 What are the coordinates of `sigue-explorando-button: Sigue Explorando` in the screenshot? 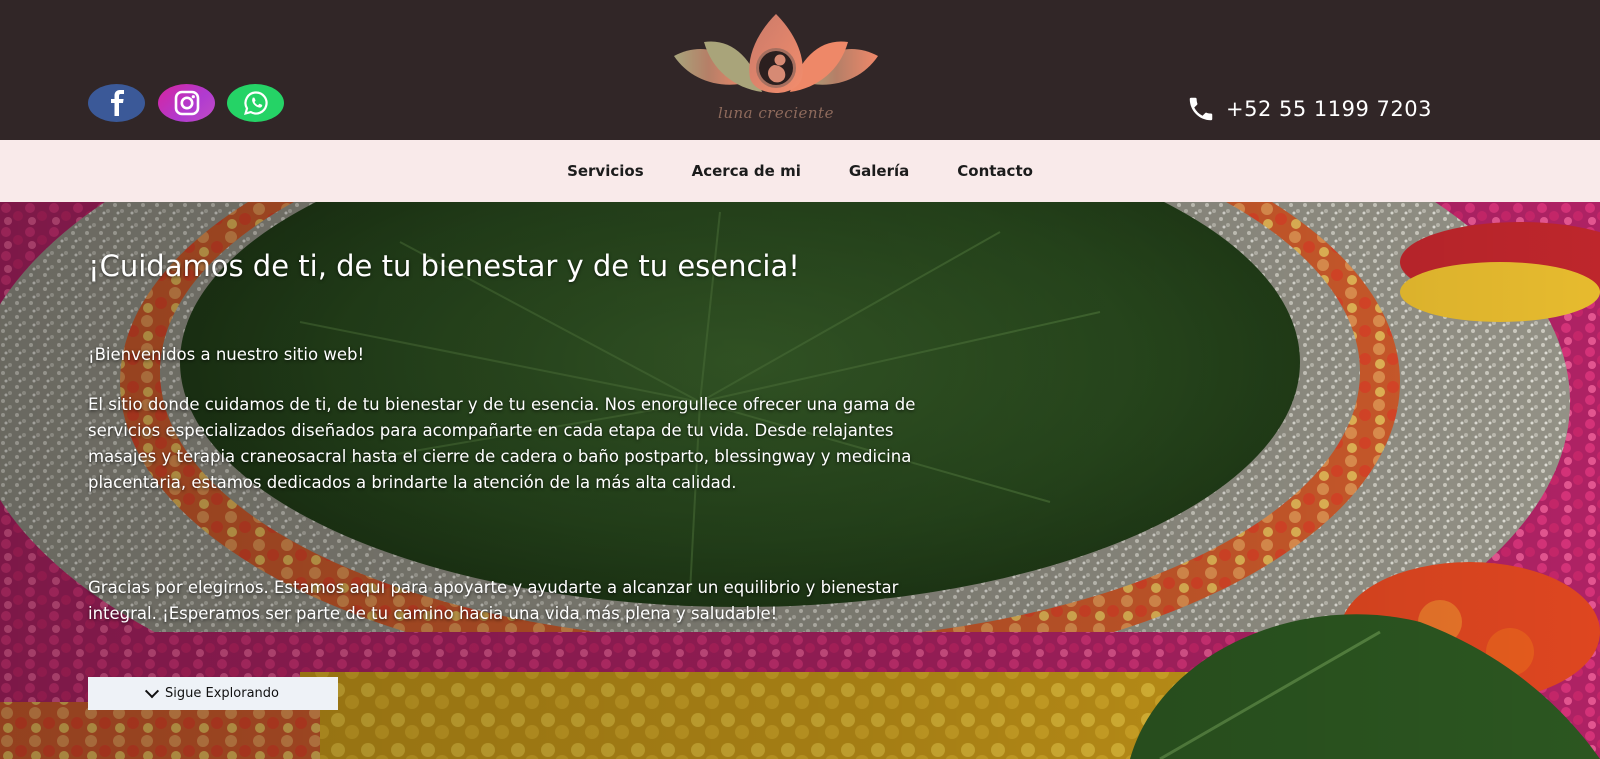 It's located at (213, 693).